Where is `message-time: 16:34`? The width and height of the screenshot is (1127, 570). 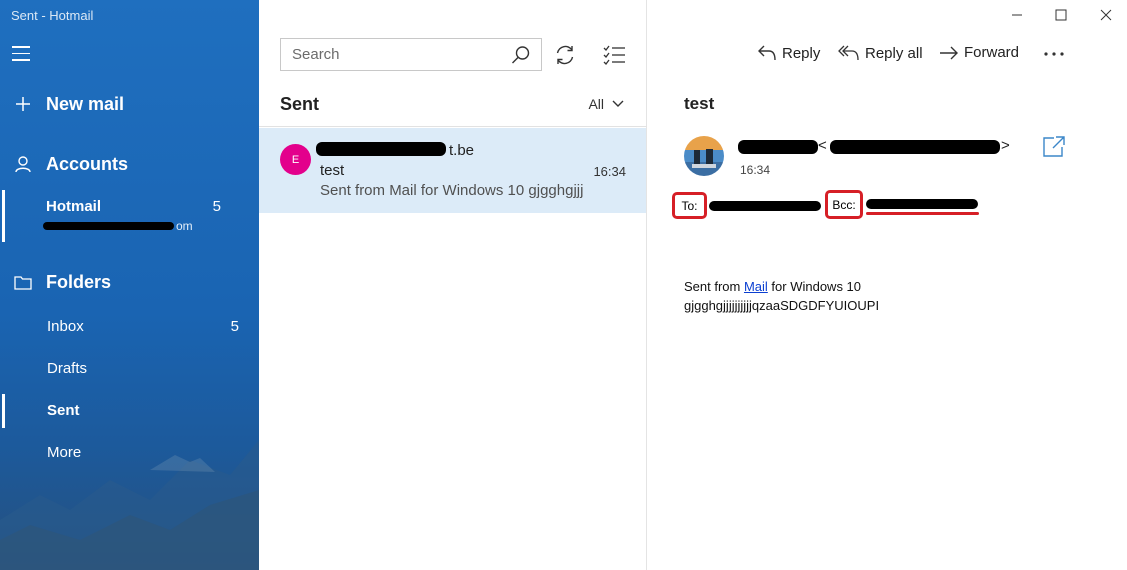
message-time: 16:34 is located at coordinates (609, 171).